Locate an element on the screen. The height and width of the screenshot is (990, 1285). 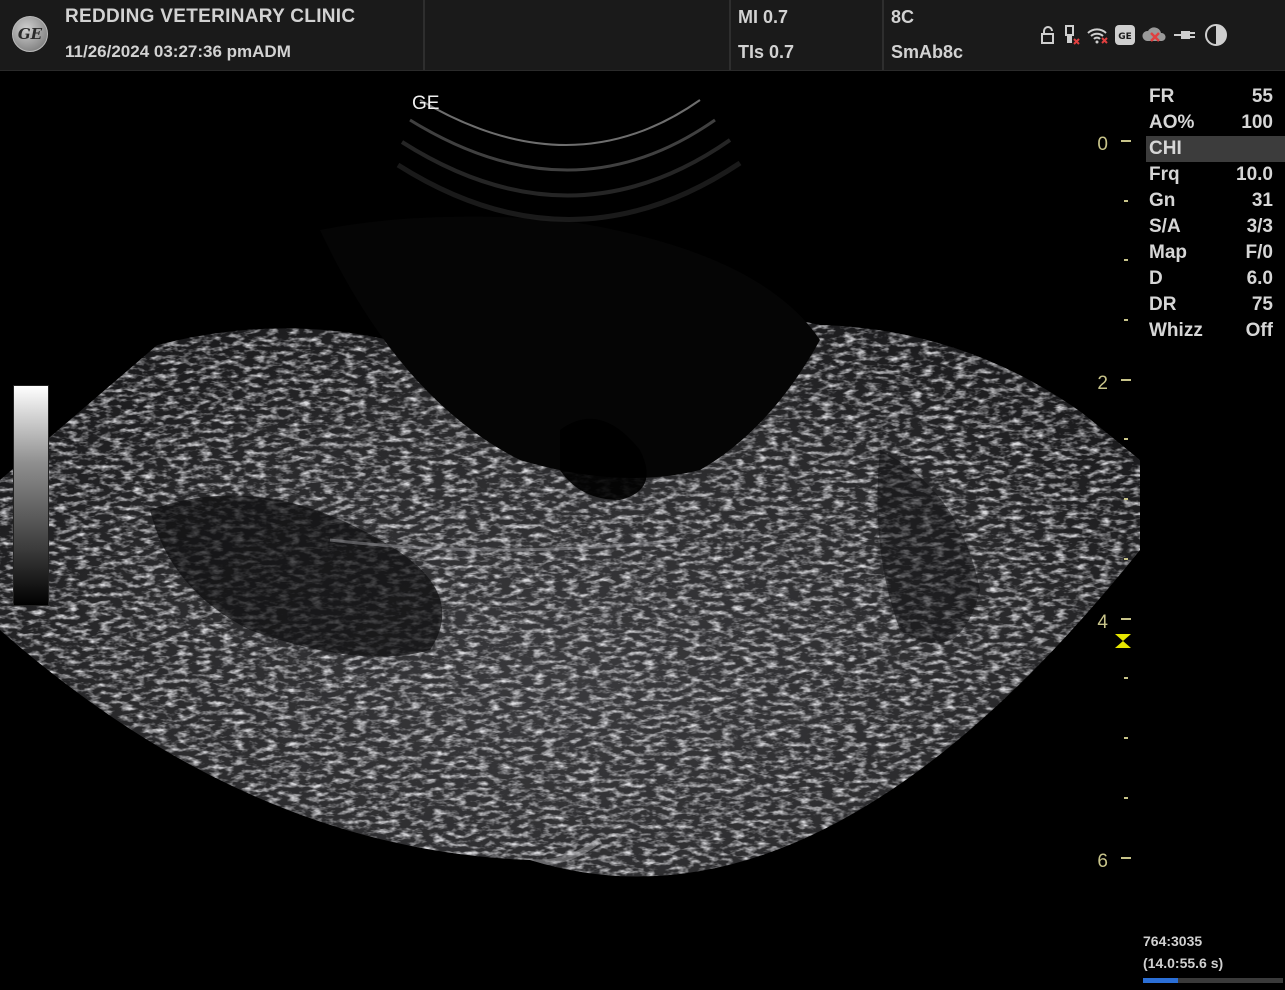
param-ao: AO% 100 is located at coordinates (1211, 122).